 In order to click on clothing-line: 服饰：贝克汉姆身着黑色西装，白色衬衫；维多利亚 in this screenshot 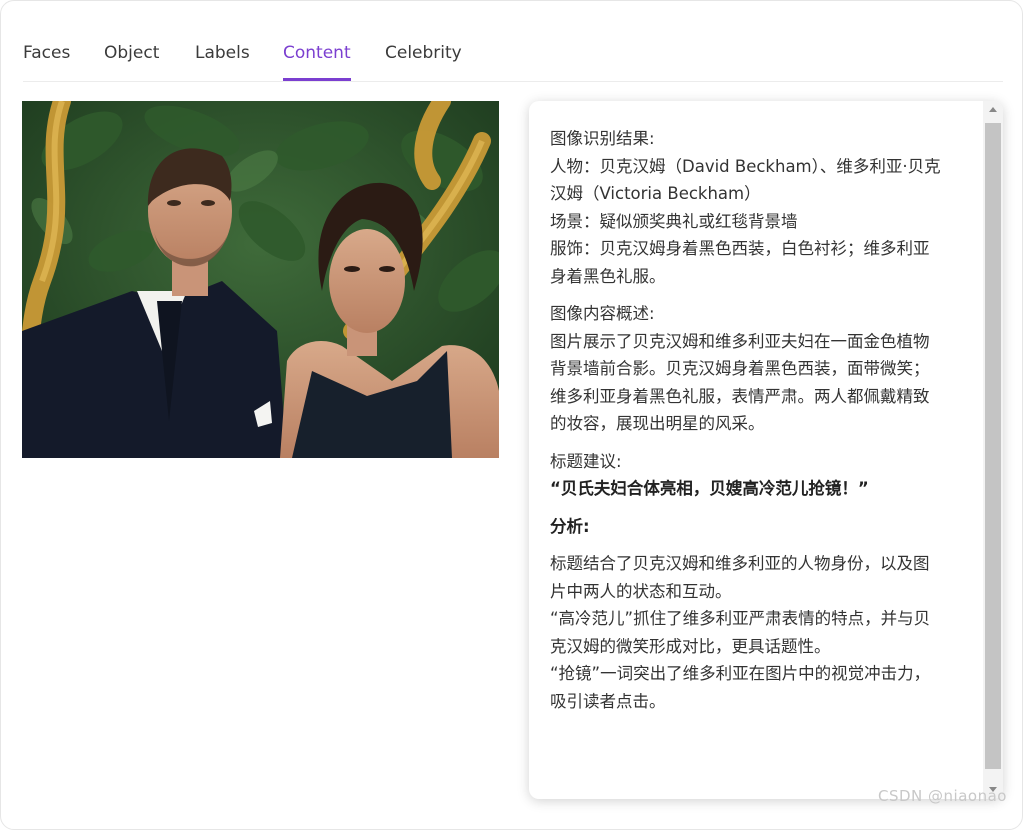, I will do `click(740, 248)`.